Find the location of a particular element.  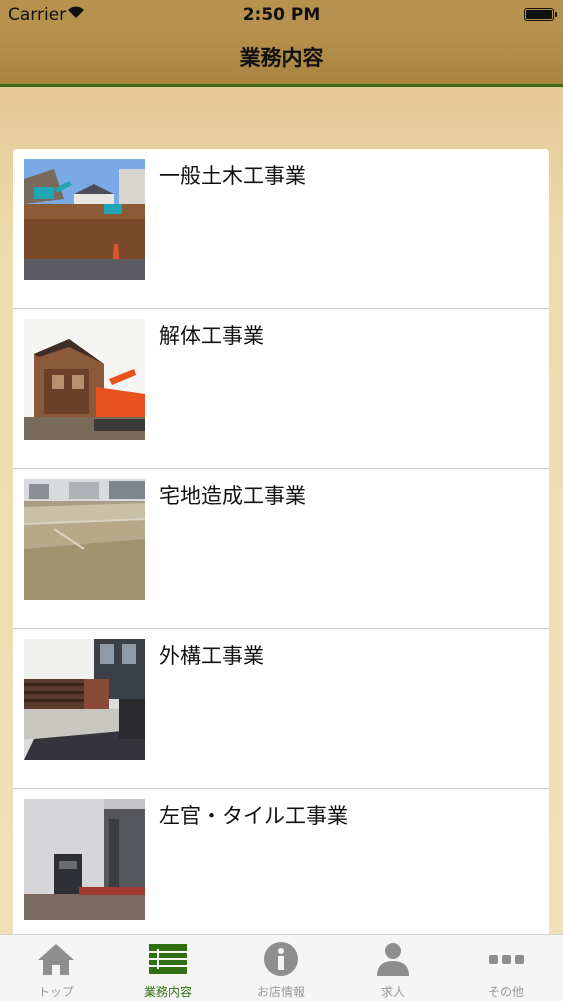

tab-top: トップ is located at coordinates (56, 968).